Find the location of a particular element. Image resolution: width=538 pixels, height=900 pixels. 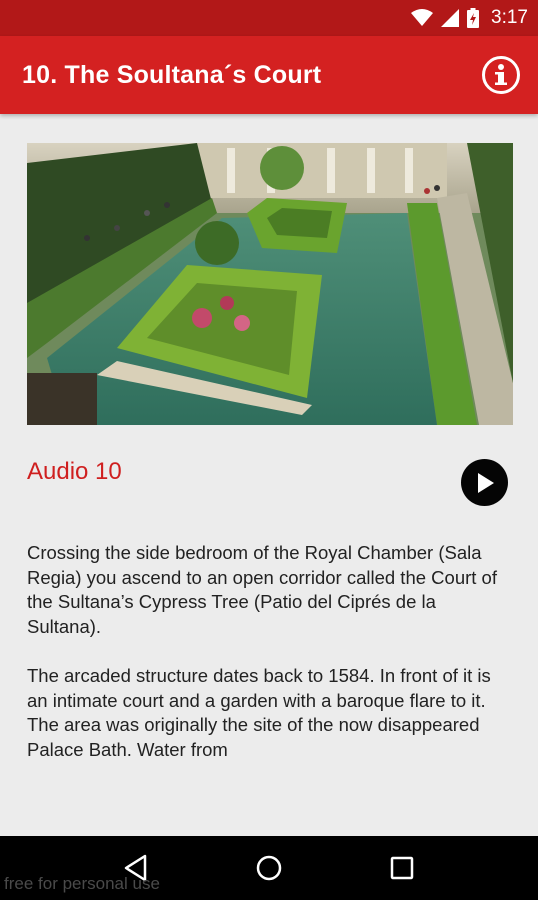

play-icon is located at coordinates (485, 482).